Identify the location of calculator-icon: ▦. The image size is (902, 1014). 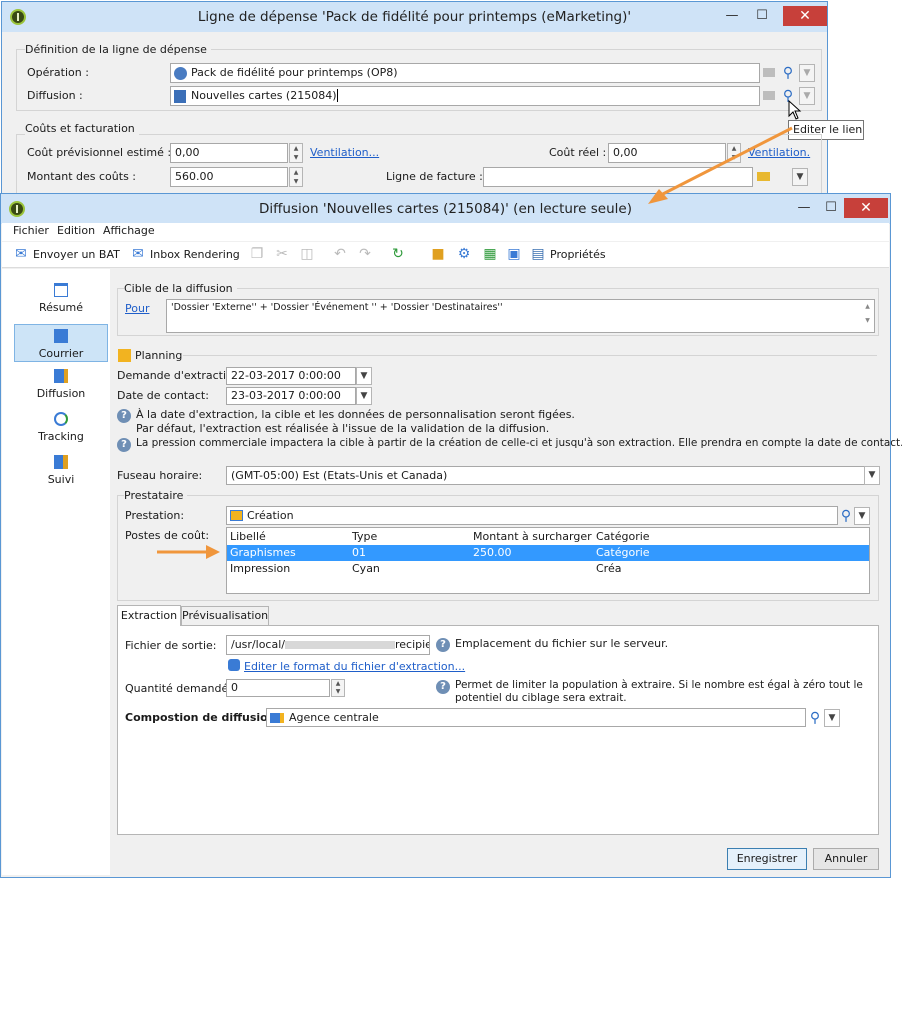
(490, 254).